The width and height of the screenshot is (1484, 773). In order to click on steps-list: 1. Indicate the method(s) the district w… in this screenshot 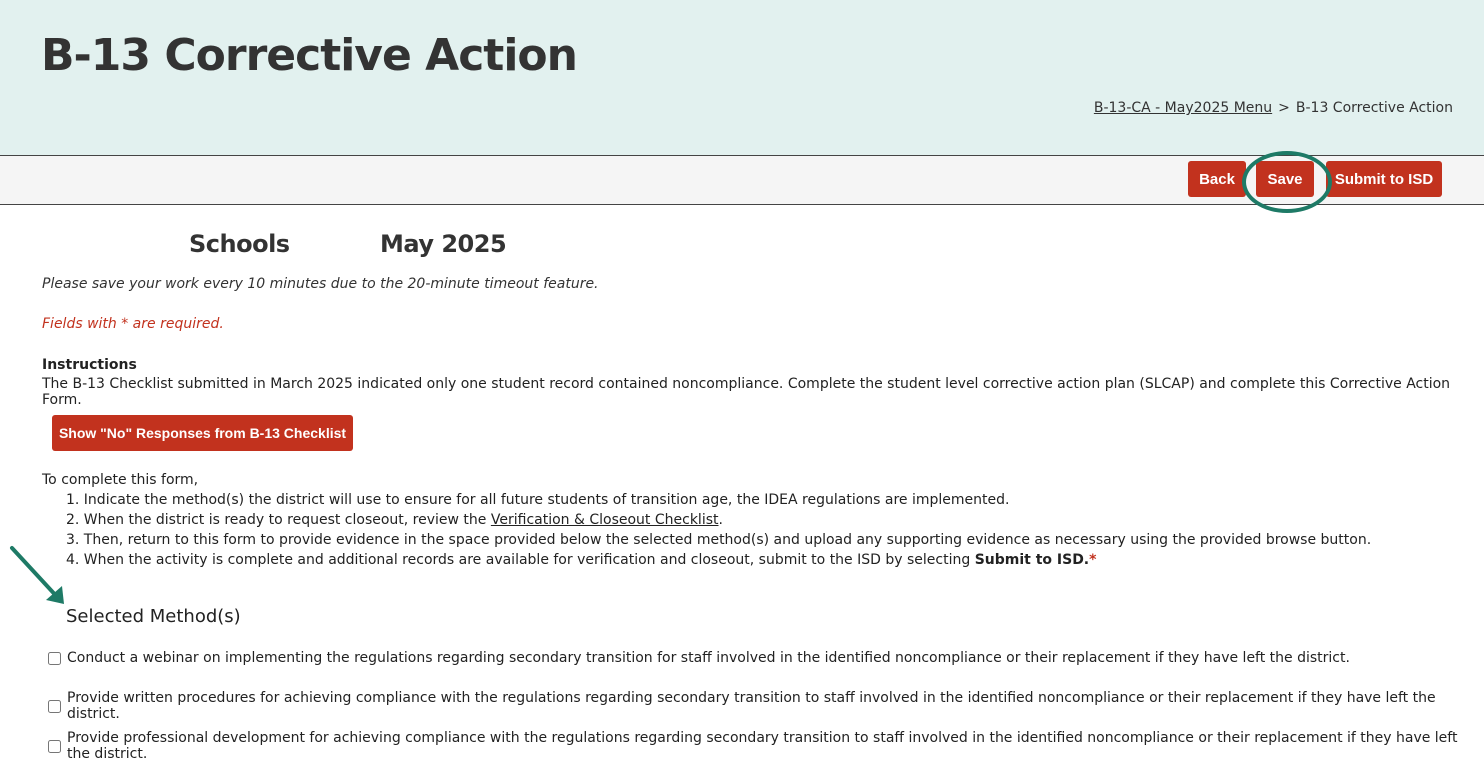, I will do `click(718, 532)`.